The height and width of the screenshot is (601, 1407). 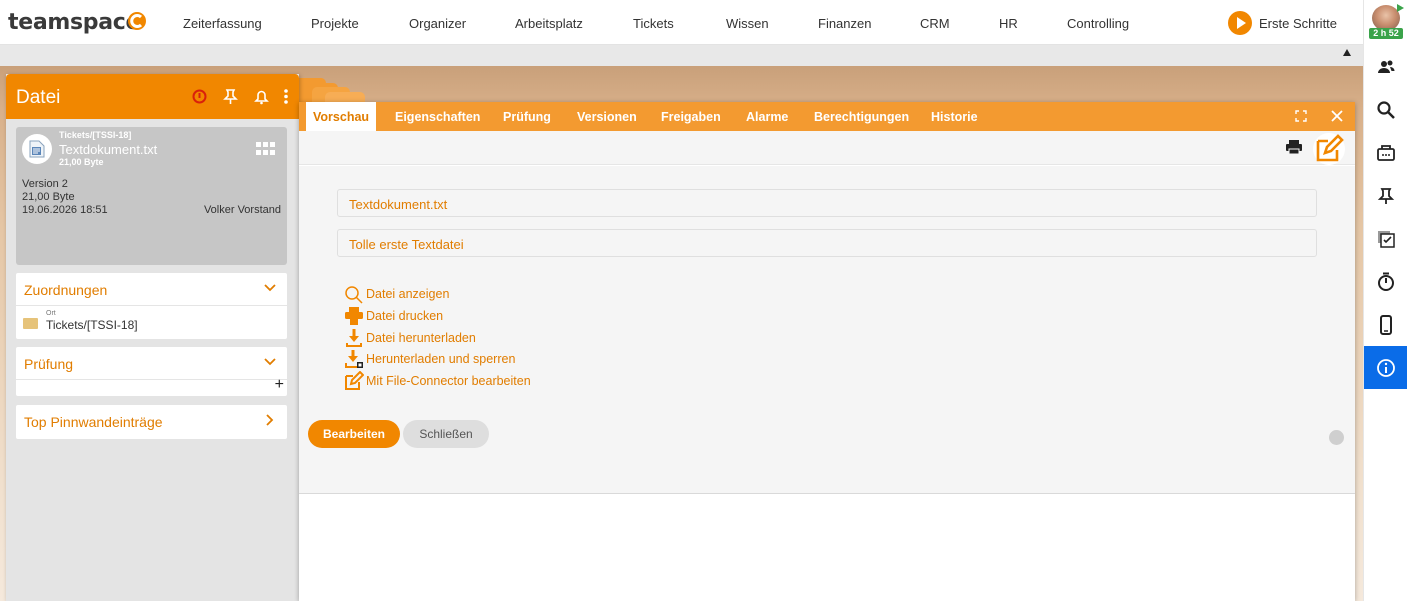 I want to click on dialog-toolbar, so click(x=827, y=148).